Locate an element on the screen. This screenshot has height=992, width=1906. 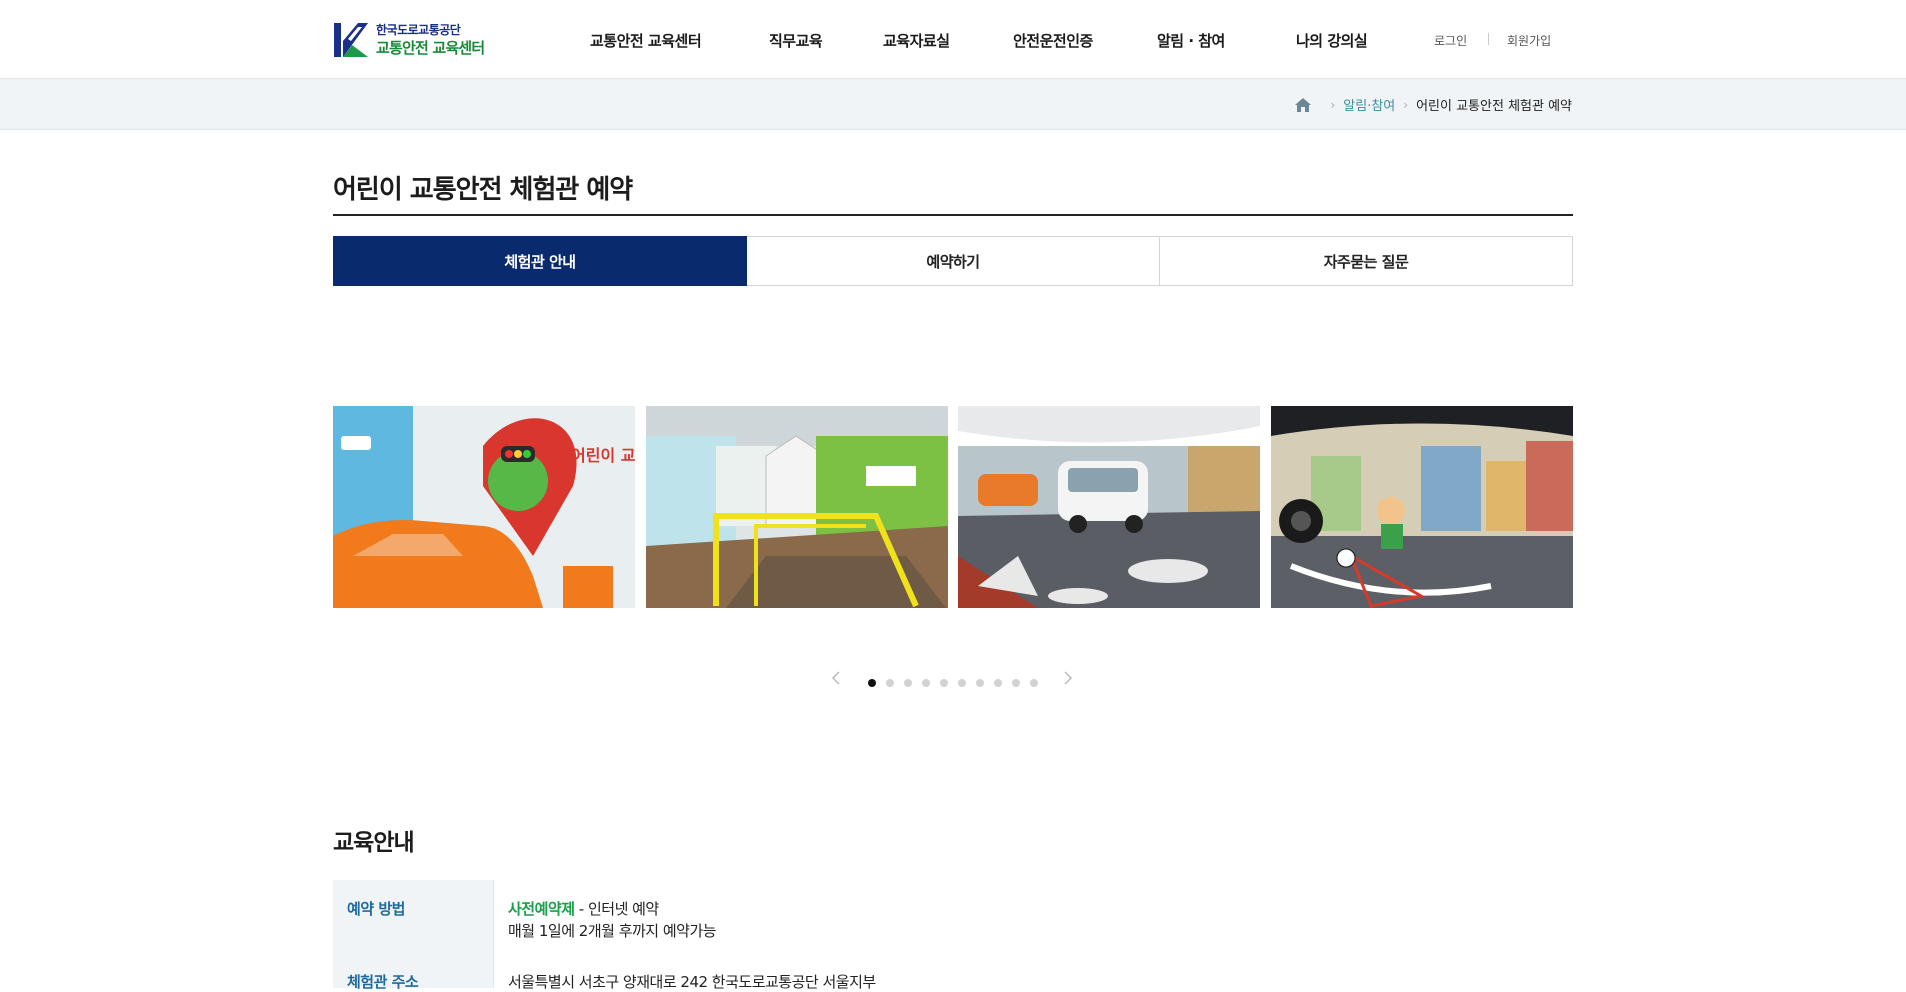
tab-bar: 체험관 안내 예약하기 자주묻는 질문 is located at coordinates (953, 261).